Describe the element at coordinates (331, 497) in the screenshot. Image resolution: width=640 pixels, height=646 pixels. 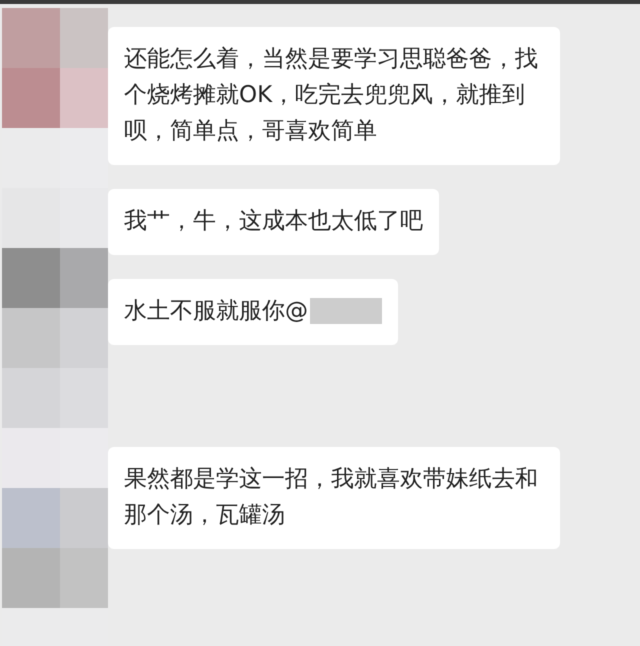
I see `message-text: 果然都是学这一招，我就喜欢带妹纸去和那个汤，瓦罐汤` at that location.